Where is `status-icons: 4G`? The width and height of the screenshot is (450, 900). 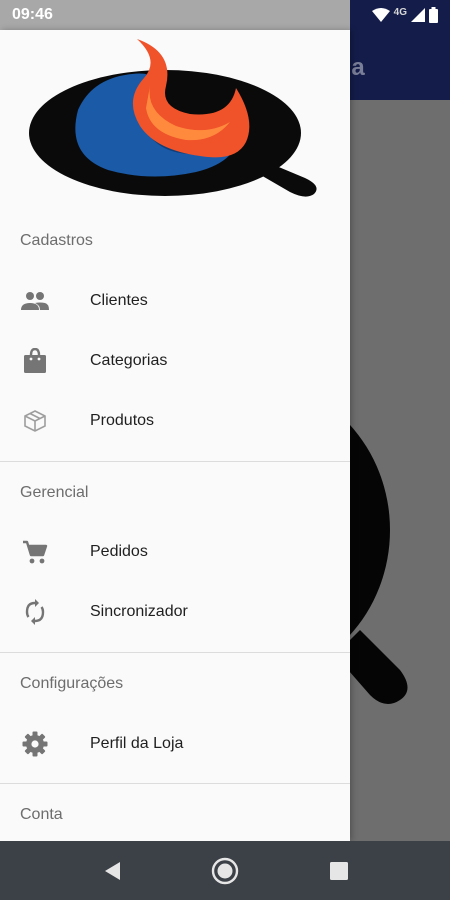
status-icons: 4G is located at coordinates (404, 15).